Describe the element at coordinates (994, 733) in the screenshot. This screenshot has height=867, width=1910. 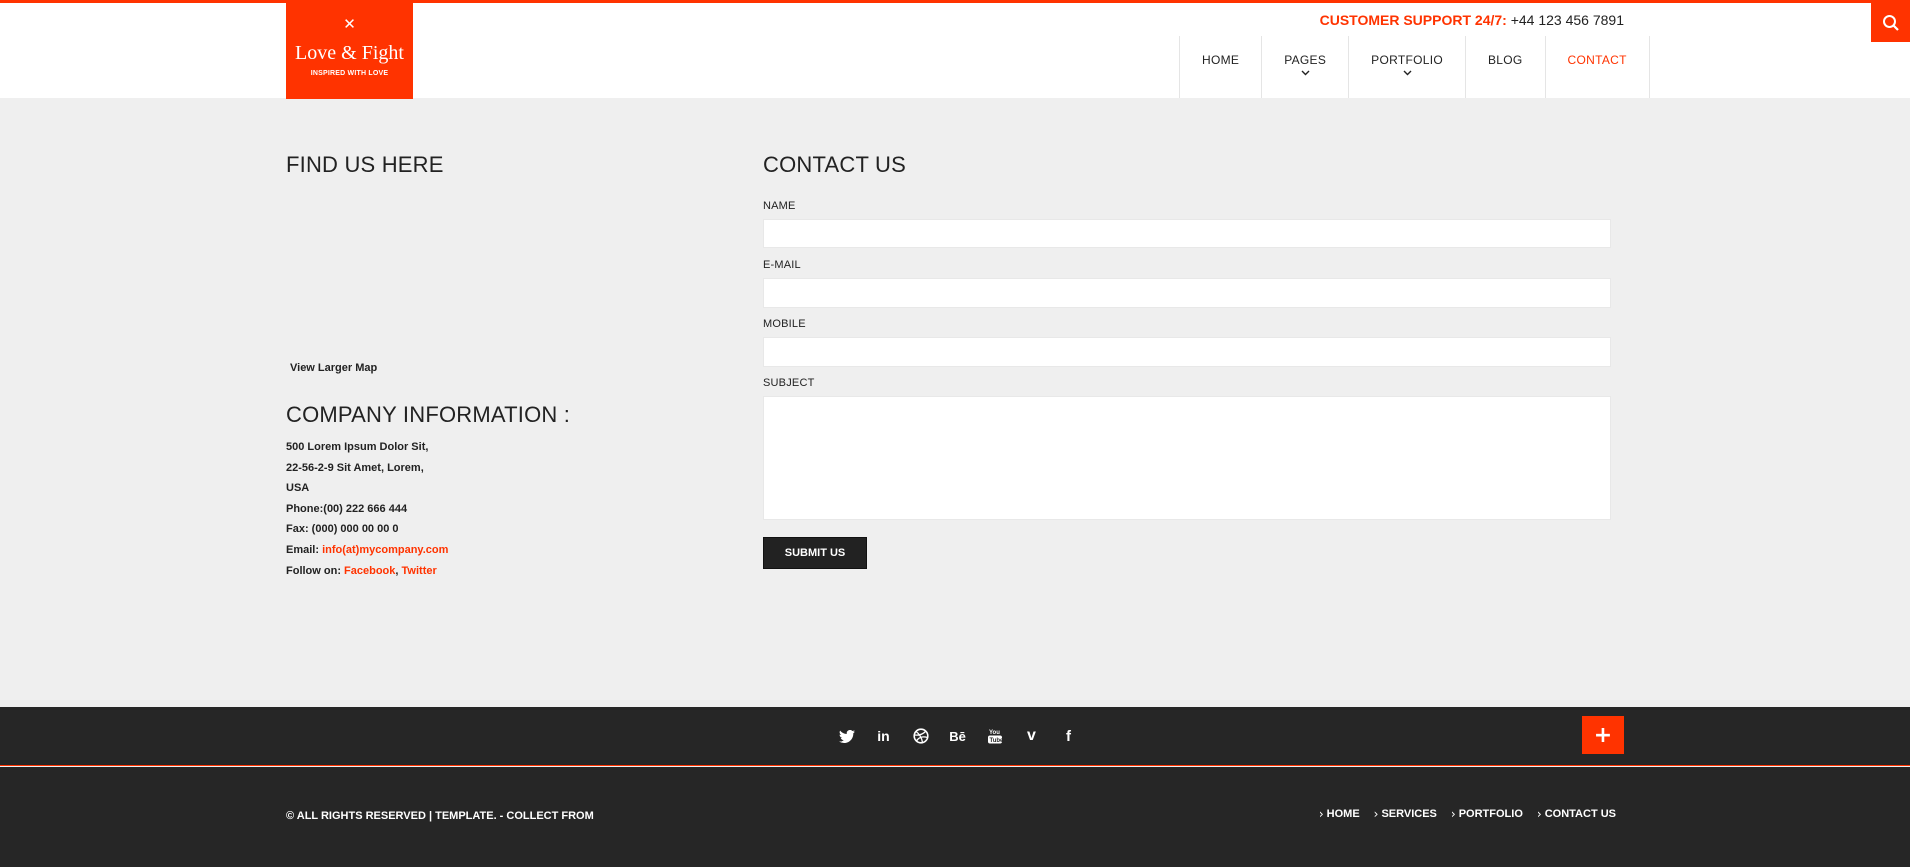
I see `svg-text: You` at that location.